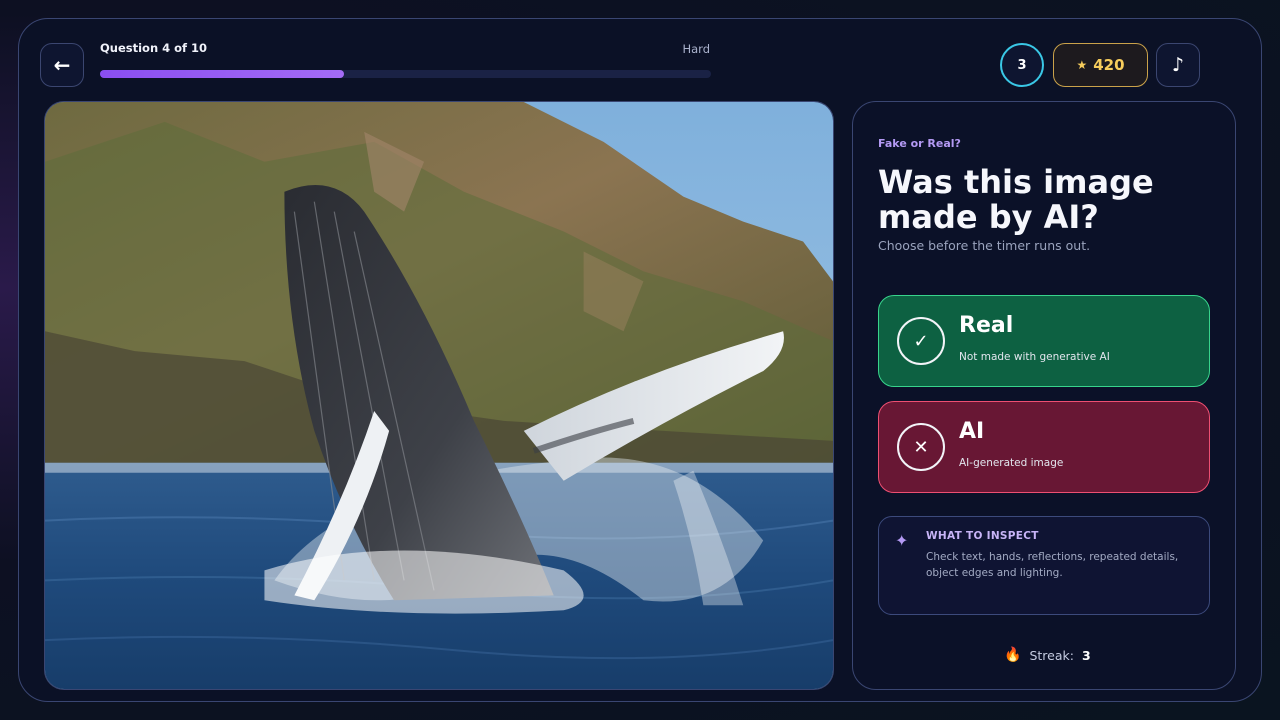 The width and height of the screenshot is (1280, 720). Describe the element at coordinates (902, 540) in the screenshot. I see `sparkle-icon: ✦` at that location.